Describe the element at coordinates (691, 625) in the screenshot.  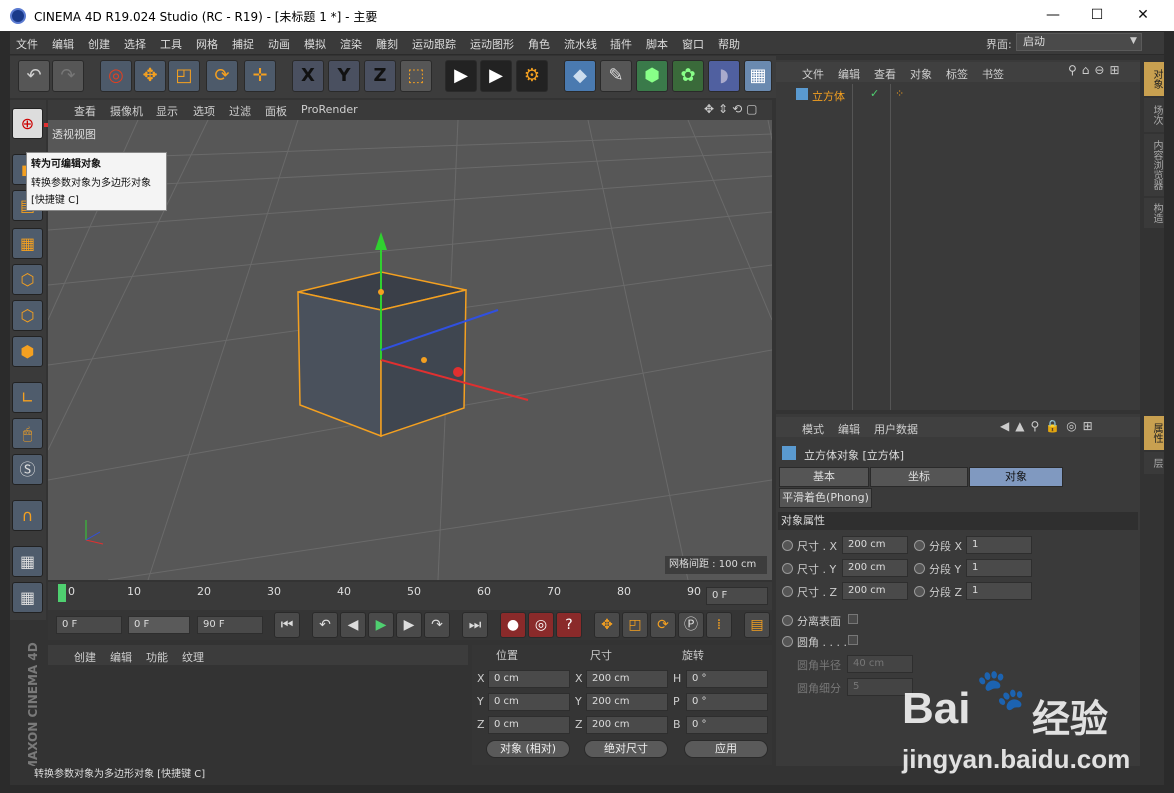
I see `key-param-icon: Ⓟ` at that location.